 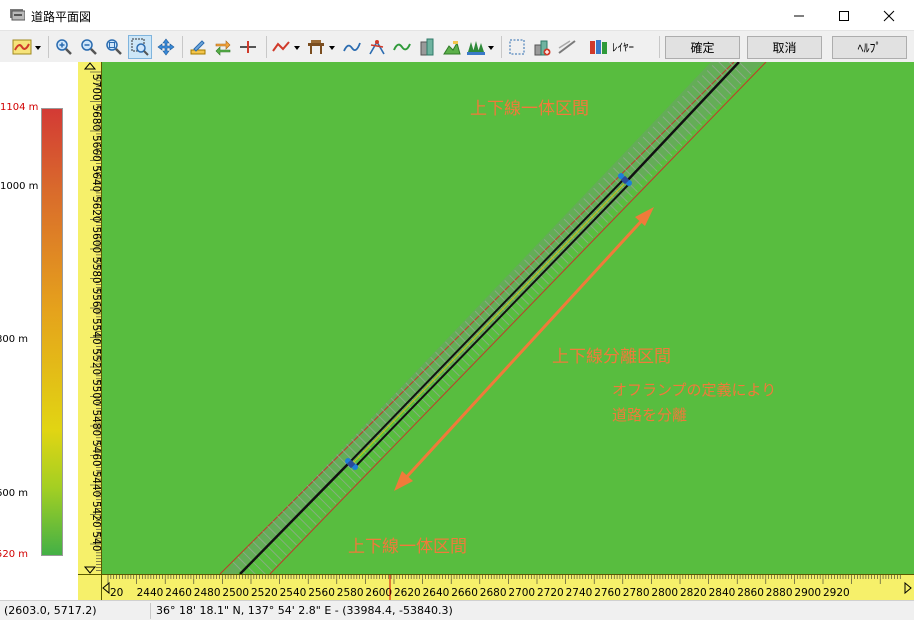 I want to click on vertical-ruler-label: 540, so click(x=96, y=542).